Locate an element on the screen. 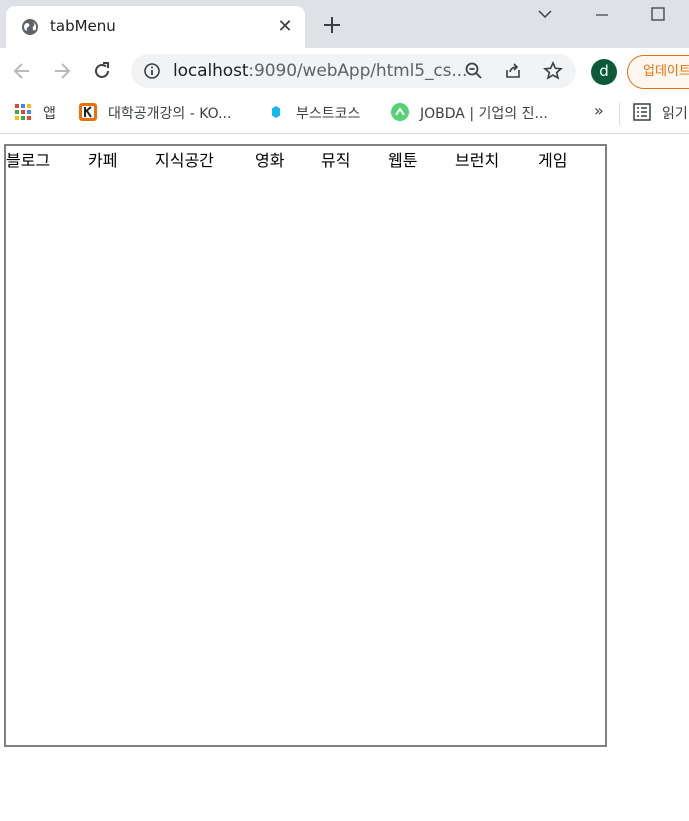  tab-menu-item-game: 게임 is located at coordinates (552, 159).